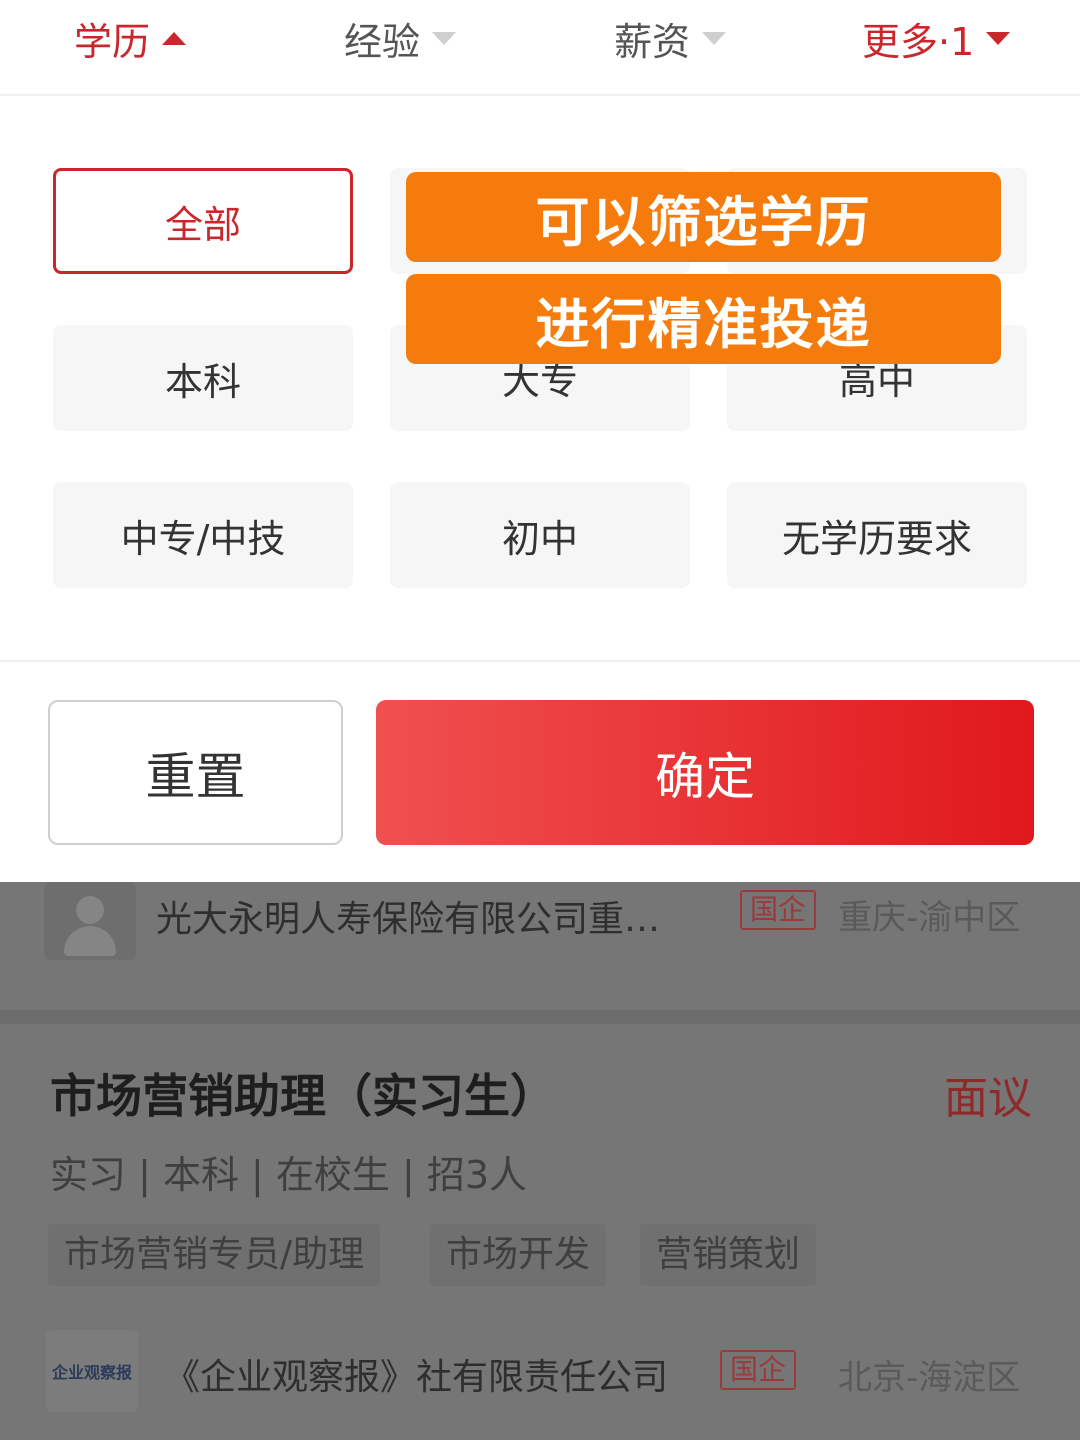 This screenshot has width=1080, height=1440. What do you see at coordinates (540, 48) in the screenshot?
I see `filter-tab-bar: 学历 经验 薪资 更多·1` at bounding box center [540, 48].